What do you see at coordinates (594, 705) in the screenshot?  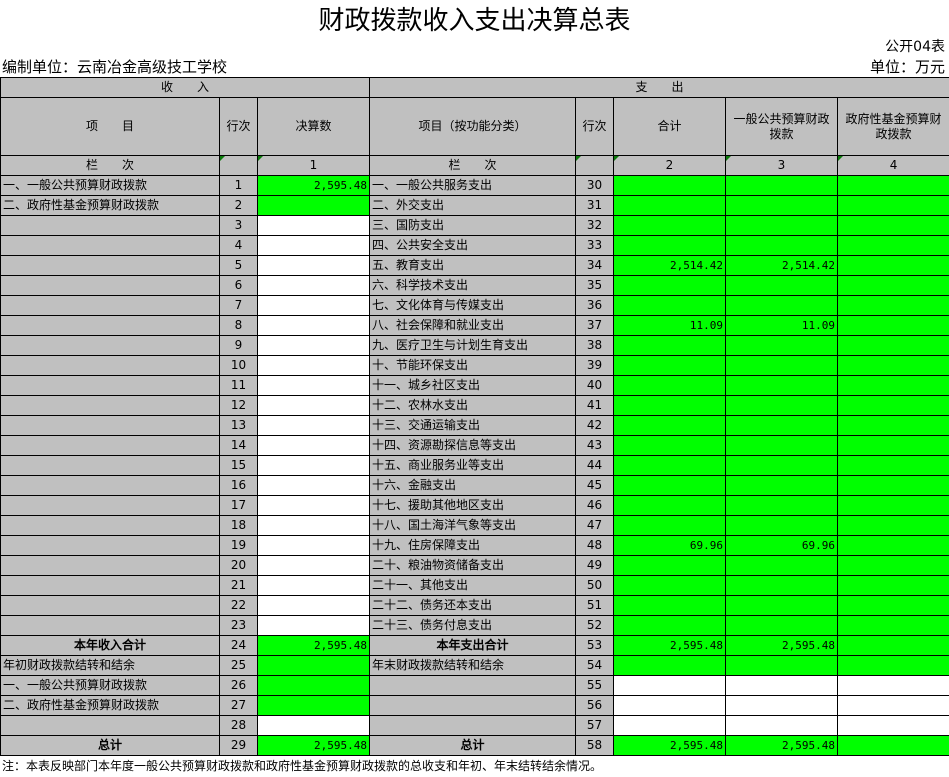 I see `expense-row-no: 56` at bounding box center [594, 705].